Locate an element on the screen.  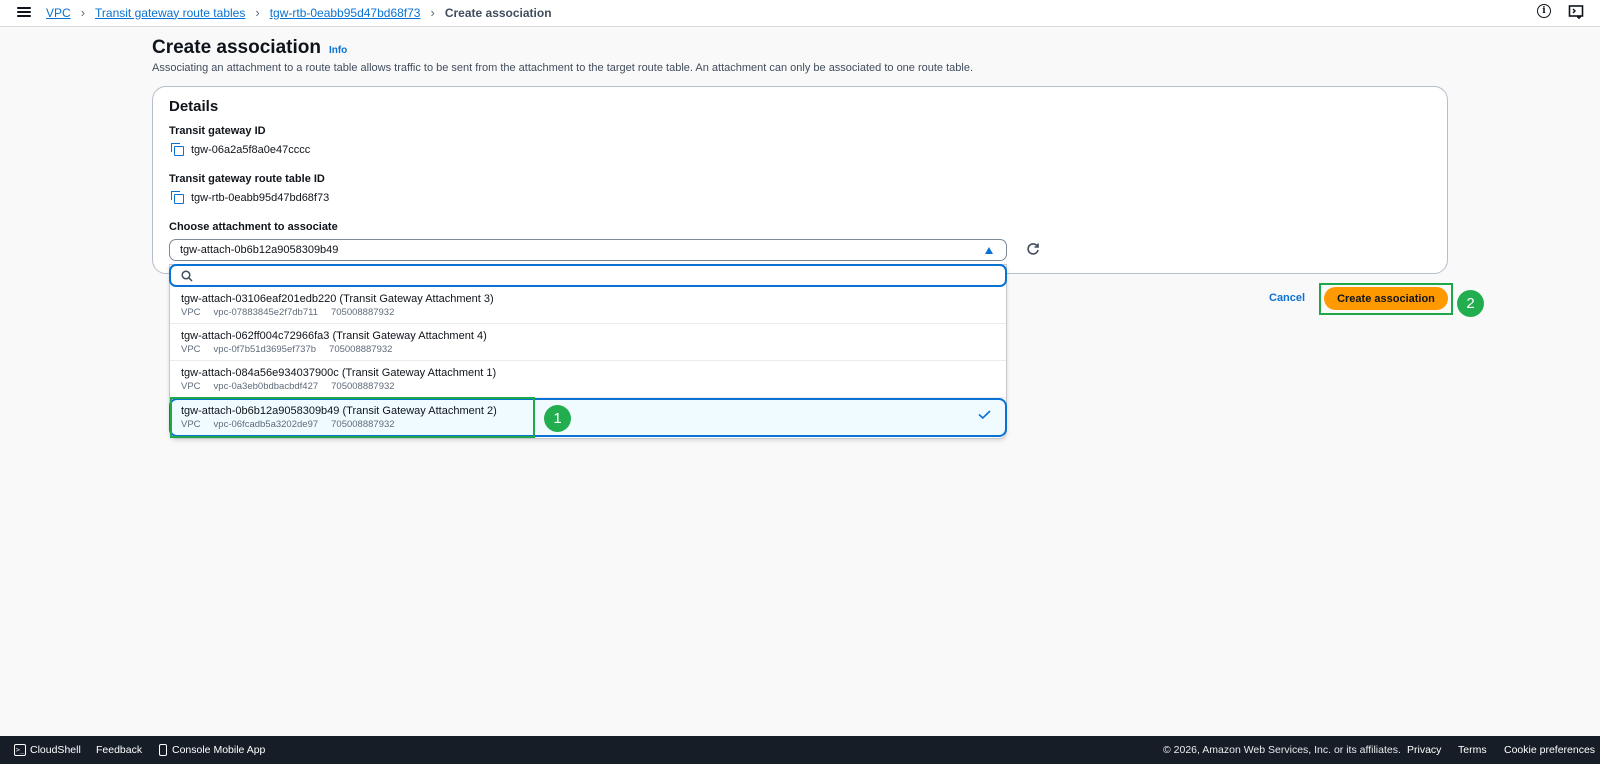
details-title: Details is located at coordinates (194, 106).